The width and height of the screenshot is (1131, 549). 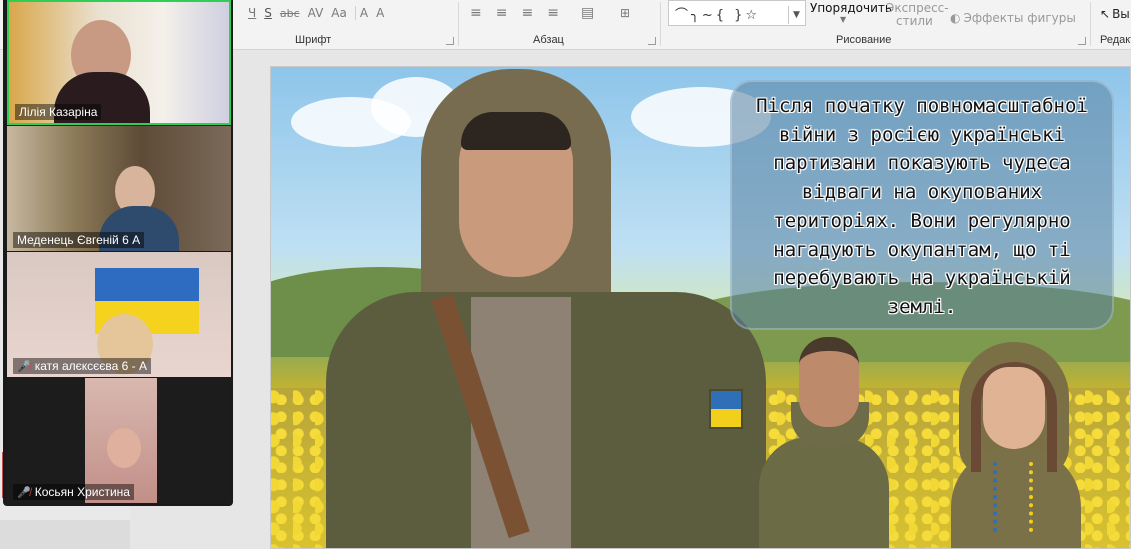 What do you see at coordinates (1014, 408) in the screenshot?
I see `girl-face` at bounding box center [1014, 408].